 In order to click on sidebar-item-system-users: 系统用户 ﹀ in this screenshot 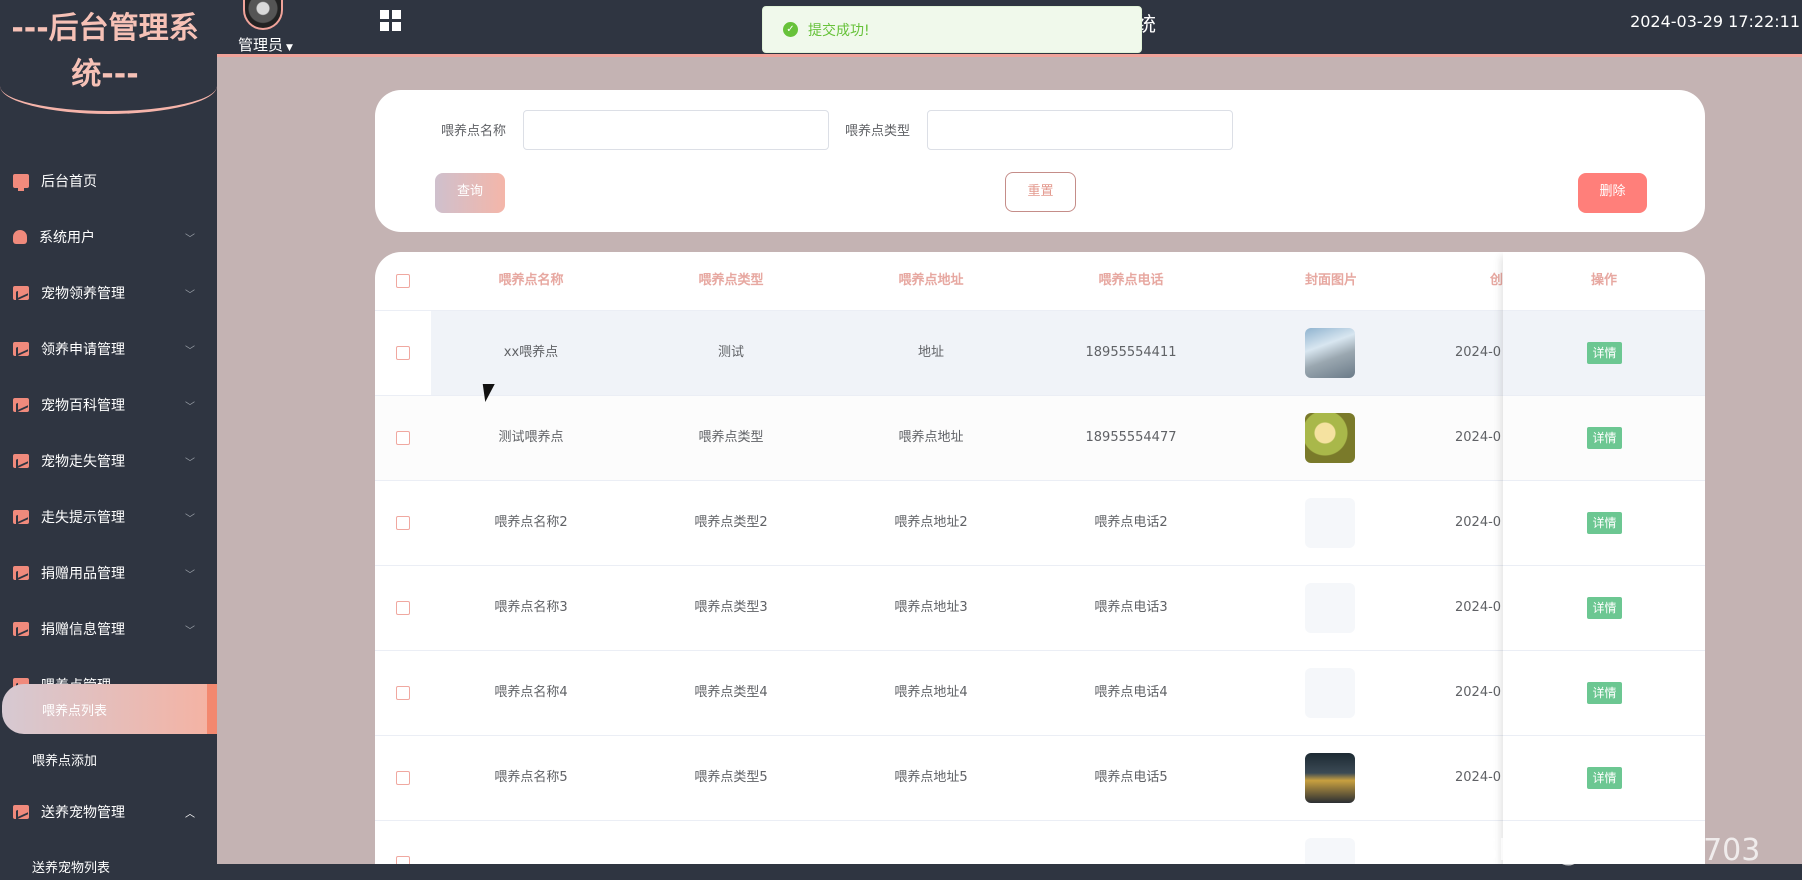, I will do `click(108, 237)`.